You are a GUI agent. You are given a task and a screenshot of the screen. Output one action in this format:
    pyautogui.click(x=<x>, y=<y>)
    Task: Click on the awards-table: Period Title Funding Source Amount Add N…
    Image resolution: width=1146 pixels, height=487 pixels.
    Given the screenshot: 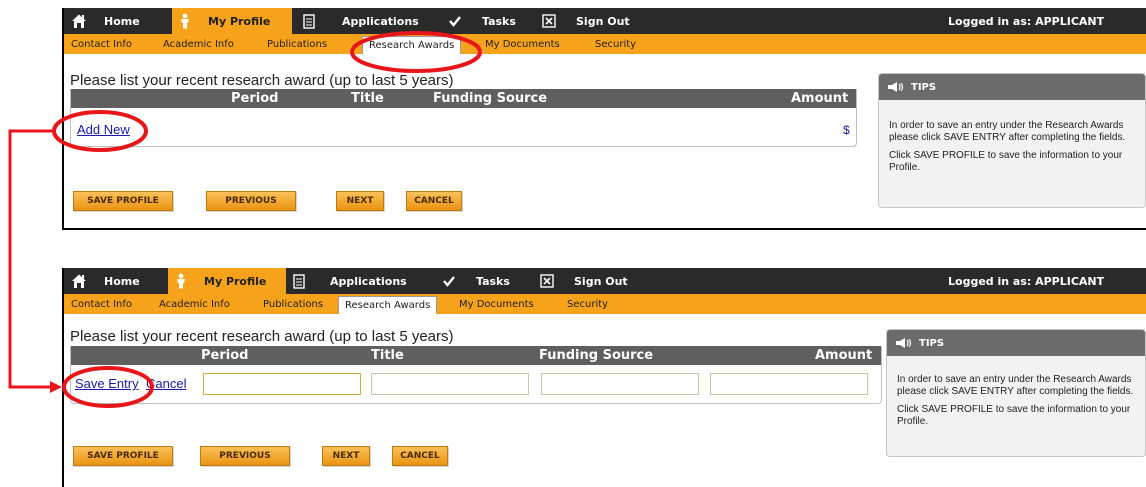 What is the action you would take?
    pyautogui.click(x=463, y=118)
    